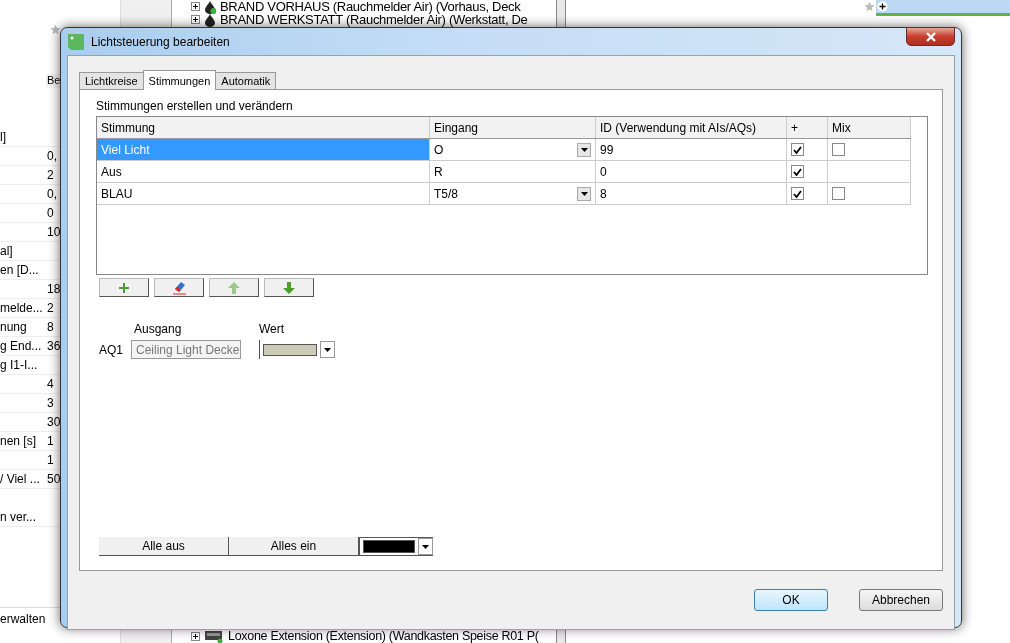  I want to click on property-label: nen [s], so click(19, 441).